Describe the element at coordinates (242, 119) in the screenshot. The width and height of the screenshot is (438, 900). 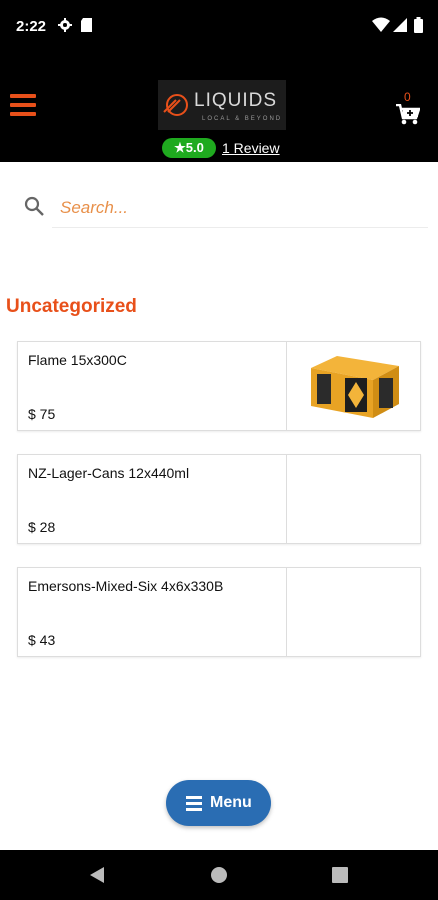
I see `logo-tagline: LOCAL & BEYOND` at that location.